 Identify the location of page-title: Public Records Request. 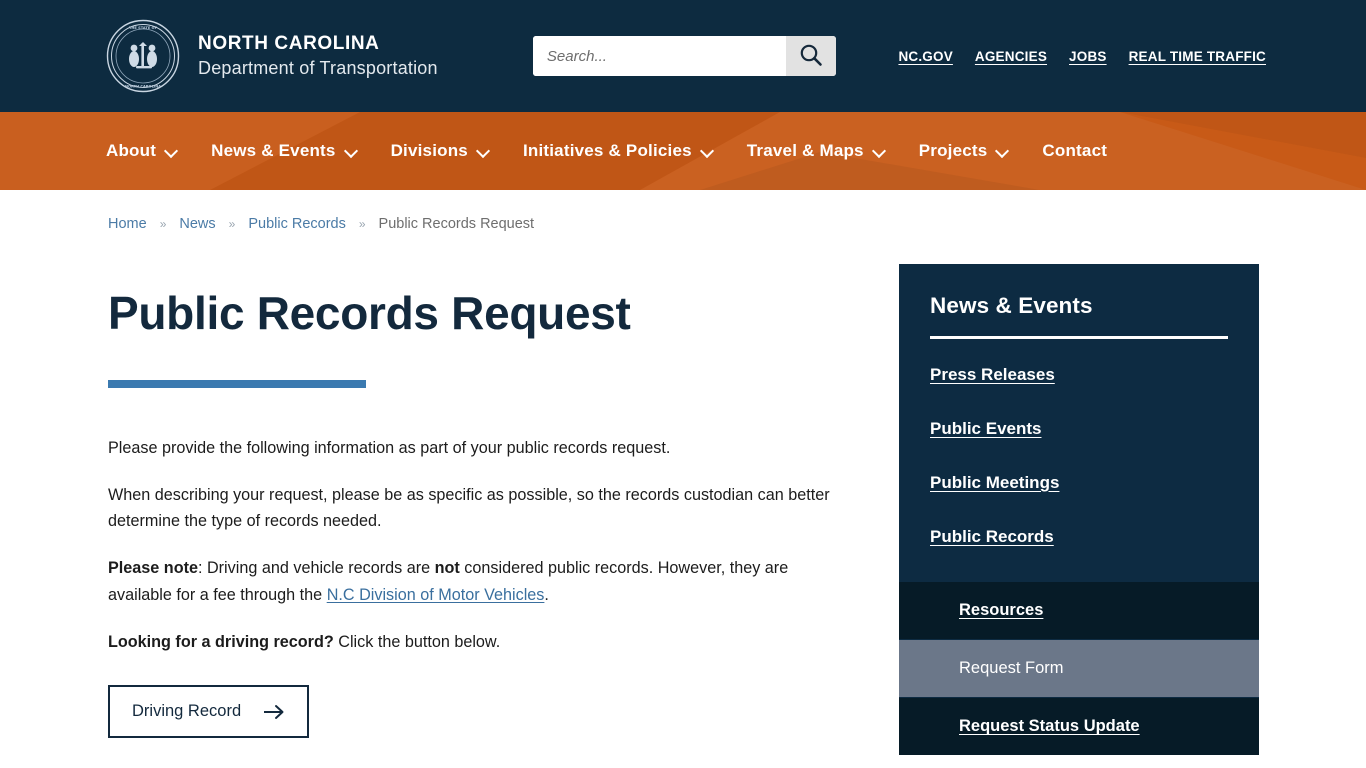
(369, 313).